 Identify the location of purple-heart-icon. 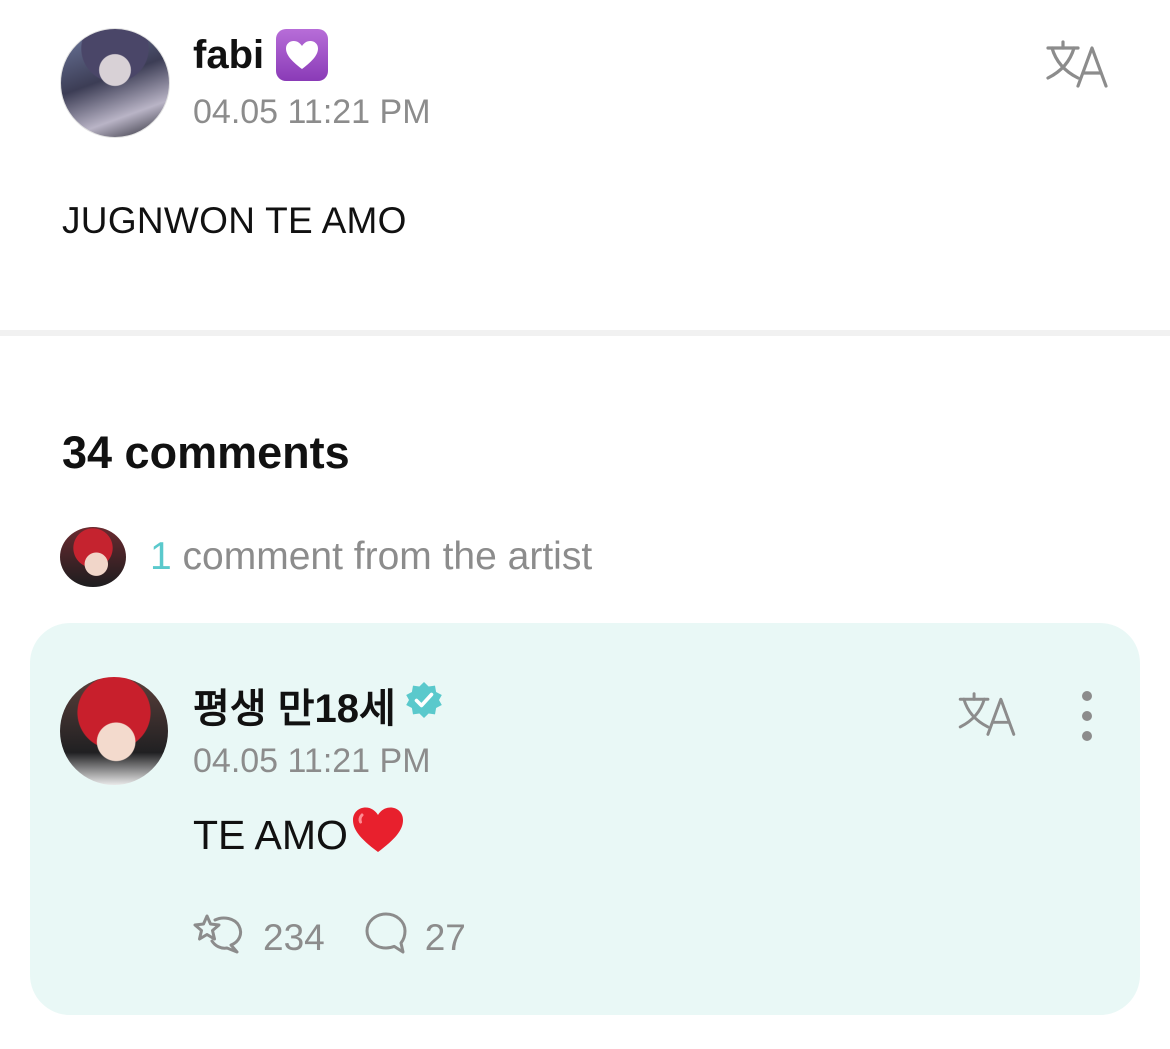
(302, 55).